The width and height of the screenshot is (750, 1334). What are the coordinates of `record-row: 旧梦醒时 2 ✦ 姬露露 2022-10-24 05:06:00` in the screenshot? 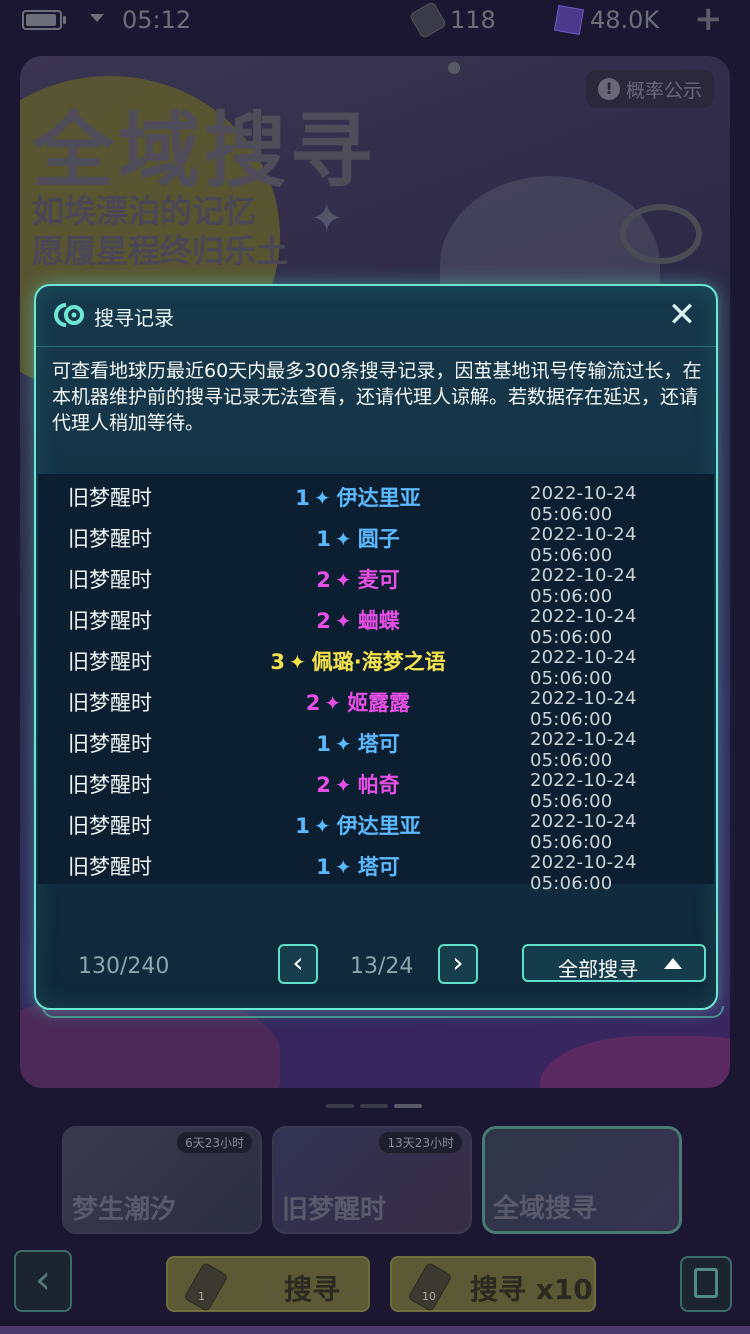 It's located at (376, 704).